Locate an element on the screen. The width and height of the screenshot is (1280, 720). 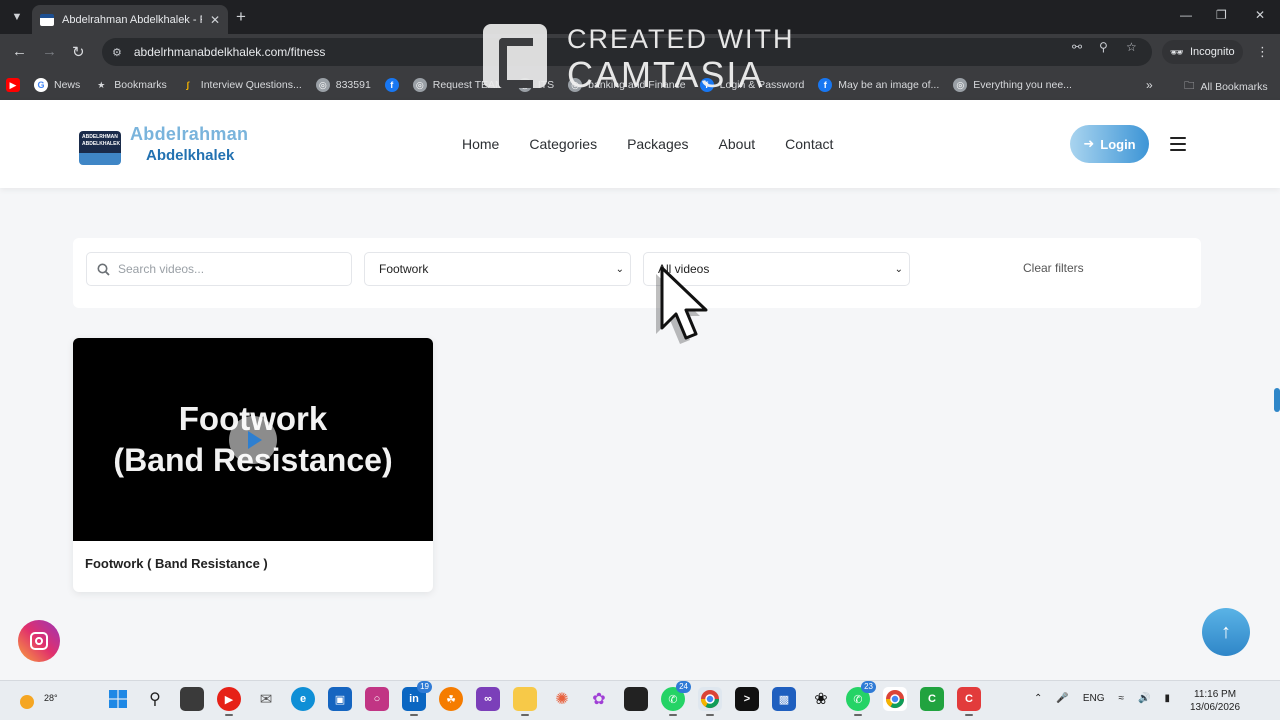
login-button: ➜ Login is located at coordinates (1109, 144).